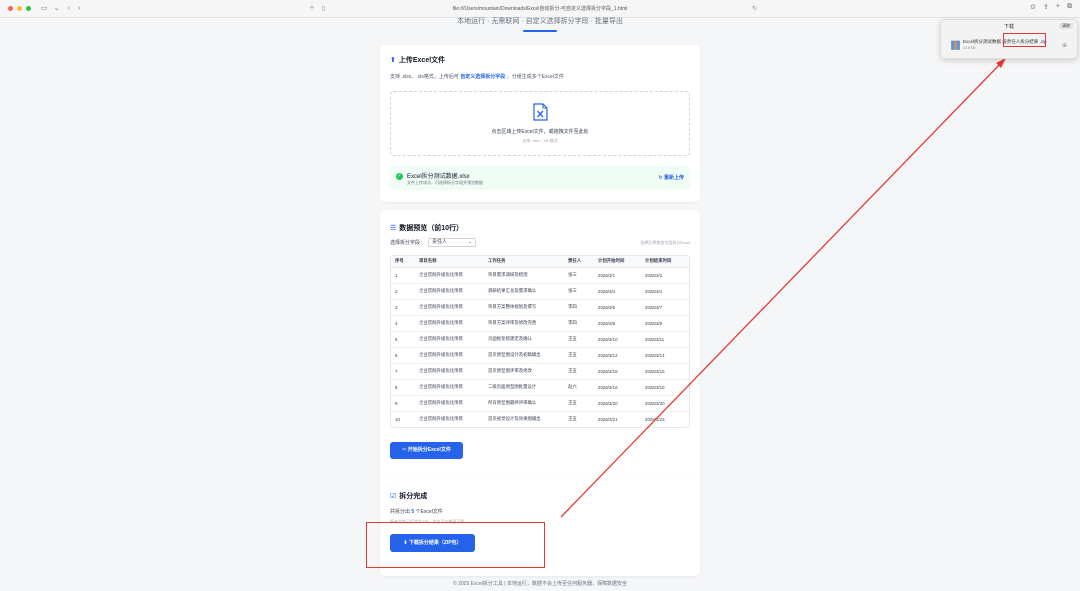  What do you see at coordinates (608, 419) in the screenshot?
I see `table-cell: 2026/3/21` at bounding box center [608, 419].